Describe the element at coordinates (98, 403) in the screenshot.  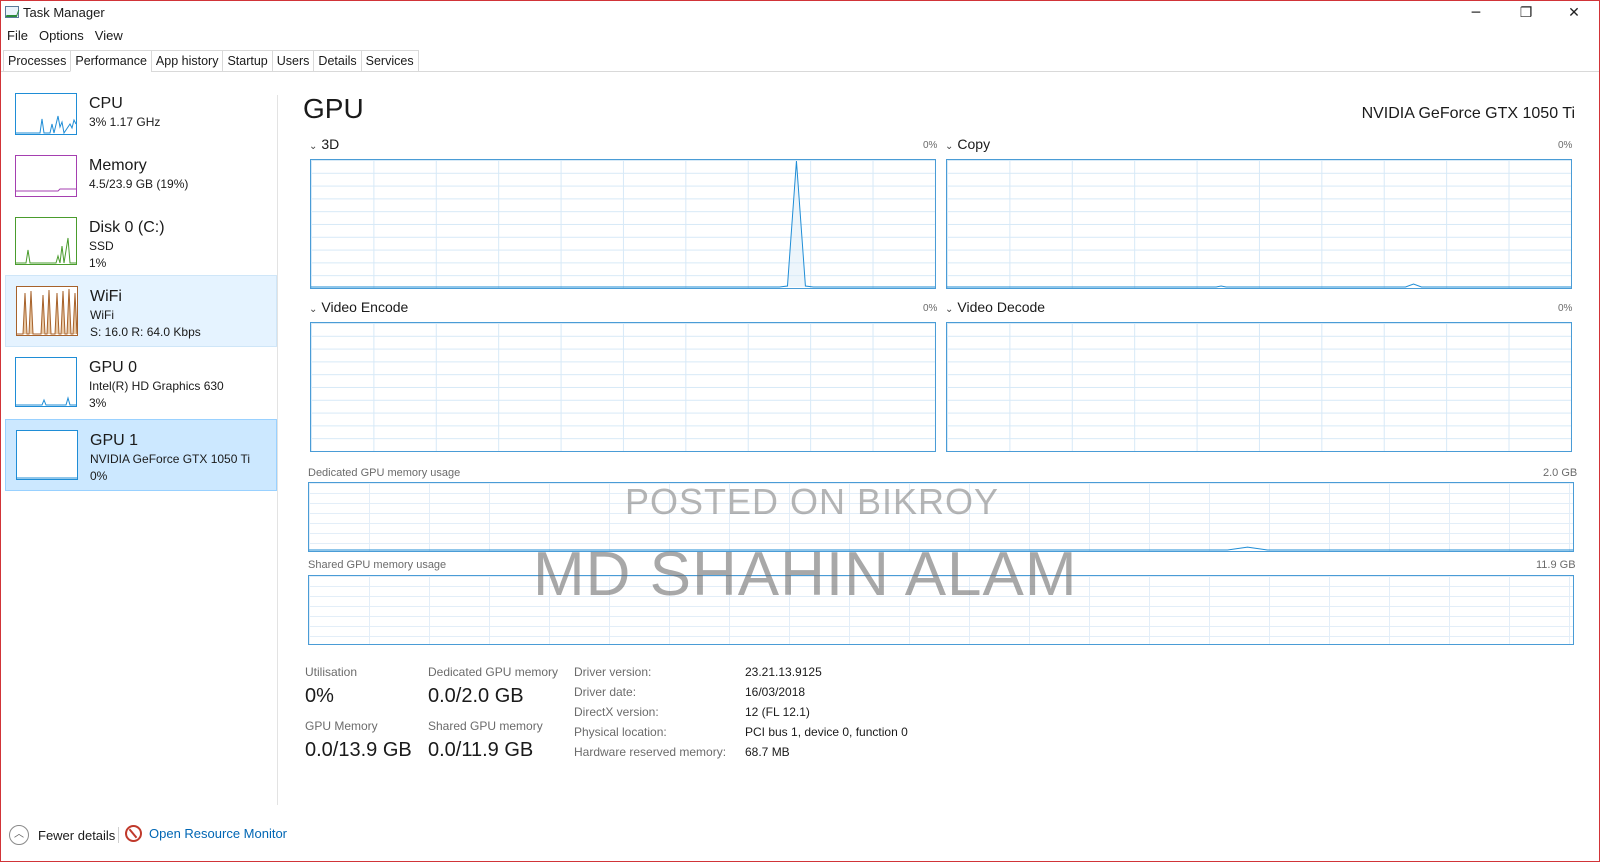
I see `sidebar-item-detail: 3%` at that location.